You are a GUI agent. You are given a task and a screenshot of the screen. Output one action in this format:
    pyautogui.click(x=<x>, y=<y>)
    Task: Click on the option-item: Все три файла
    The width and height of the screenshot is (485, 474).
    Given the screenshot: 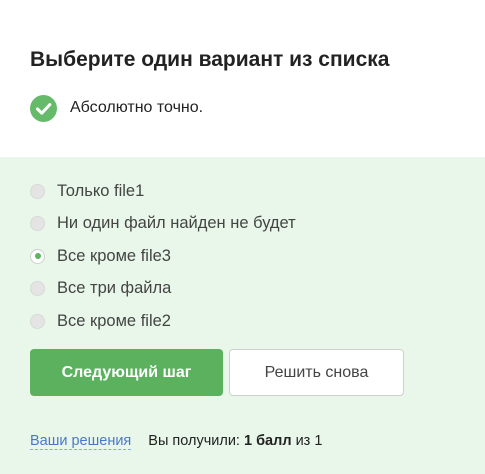 What is the action you would take?
    pyautogui.click(x=163, y=289)
    